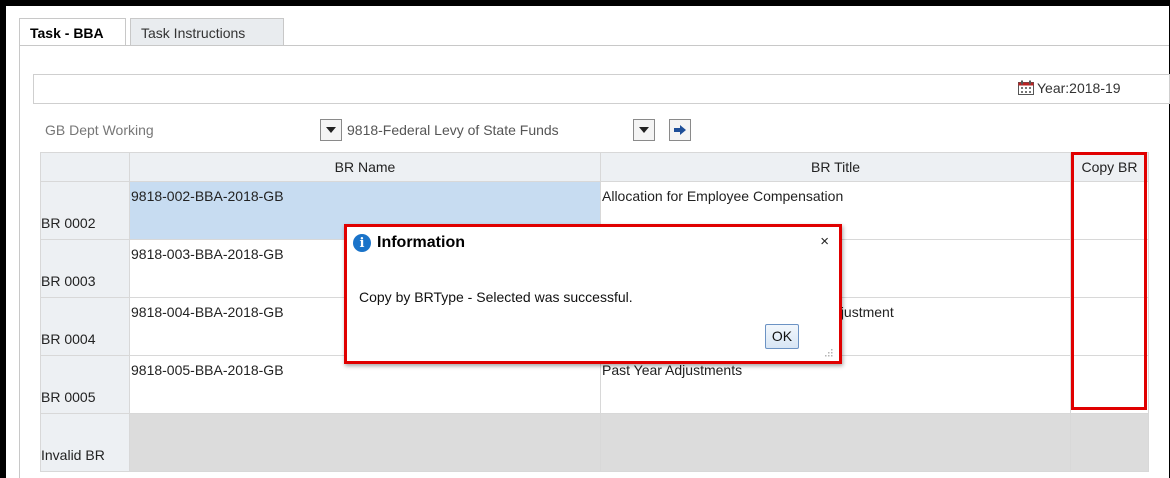  I want to click on row-header: Invalid BR, so click(85, 442).